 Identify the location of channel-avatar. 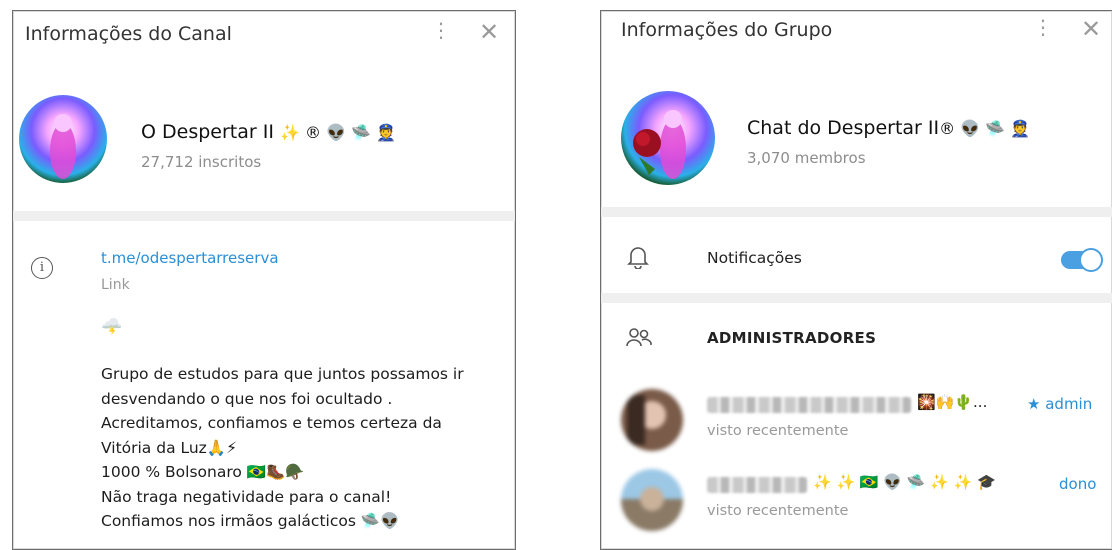
(63, 139).